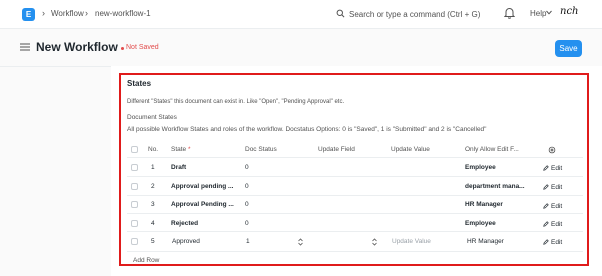  Describe the element at coordinates (261, 149) in the screenshot. I see `column-header-doc-status: Doc Status` at that location.